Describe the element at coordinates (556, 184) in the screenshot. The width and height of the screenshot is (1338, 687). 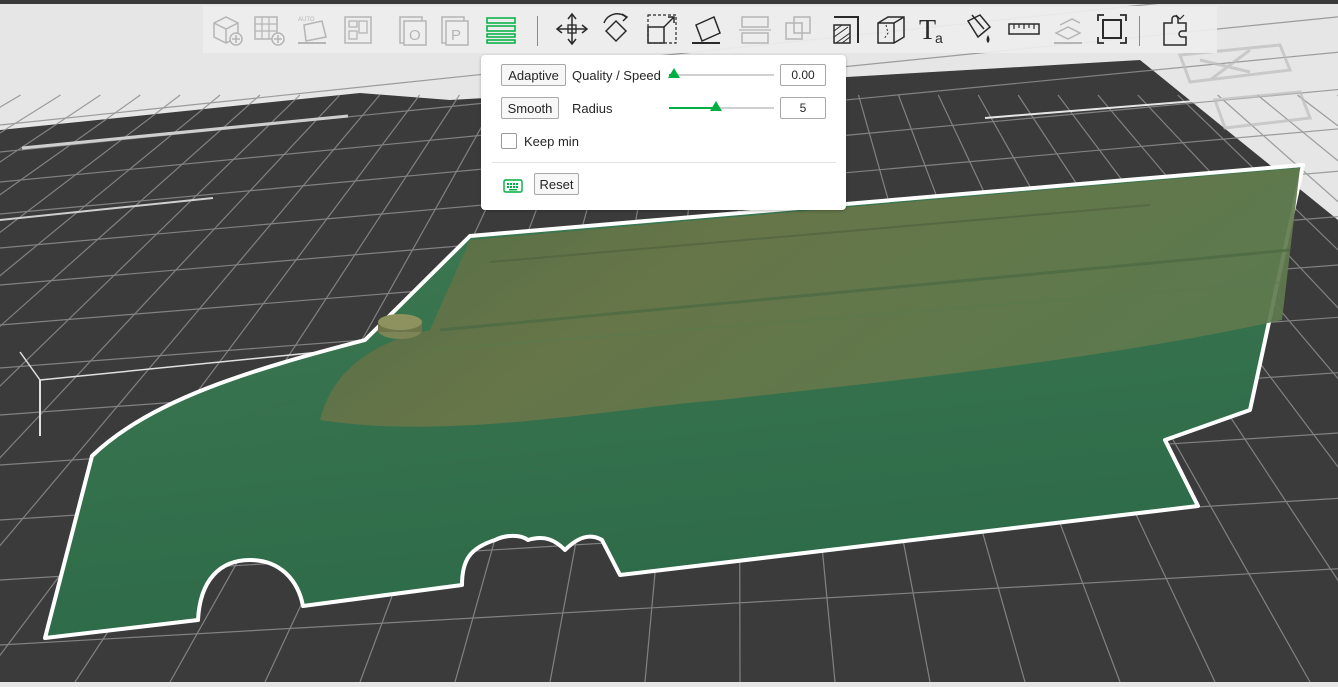
I see `reset-button: Reset` at that location.